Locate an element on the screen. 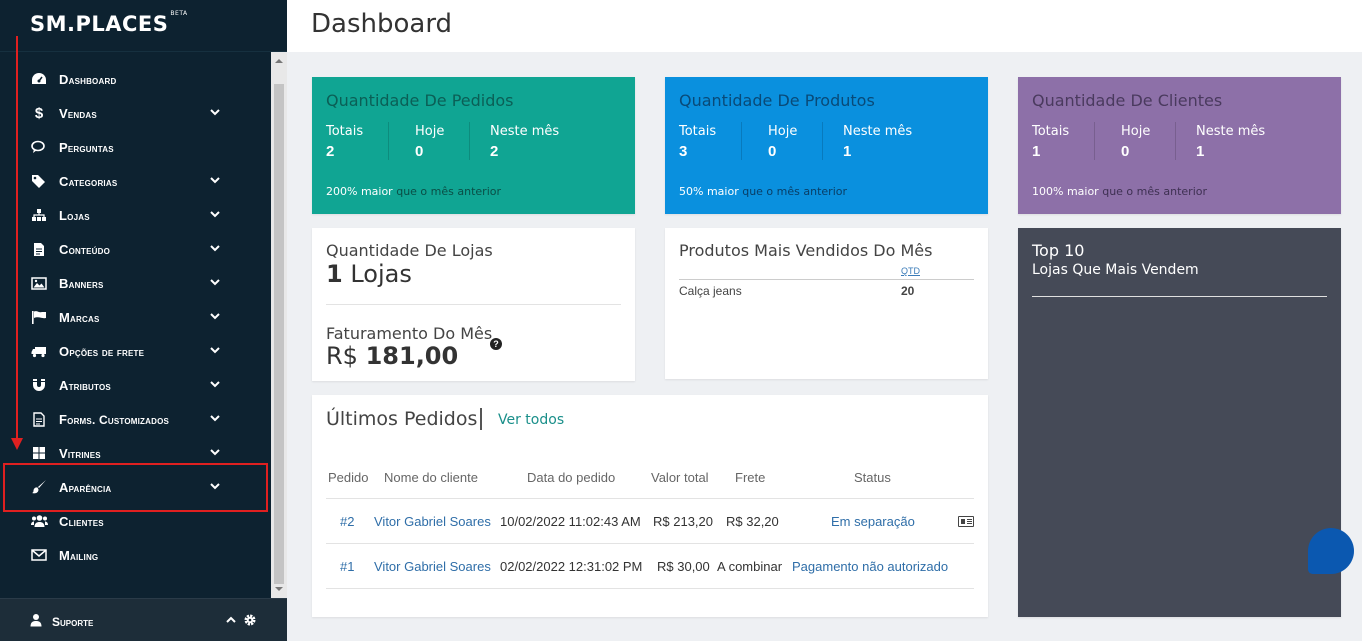 The height and width of the screenshot is (641, 1362). beta-badge: BETA is located at coordinates (179, 13).